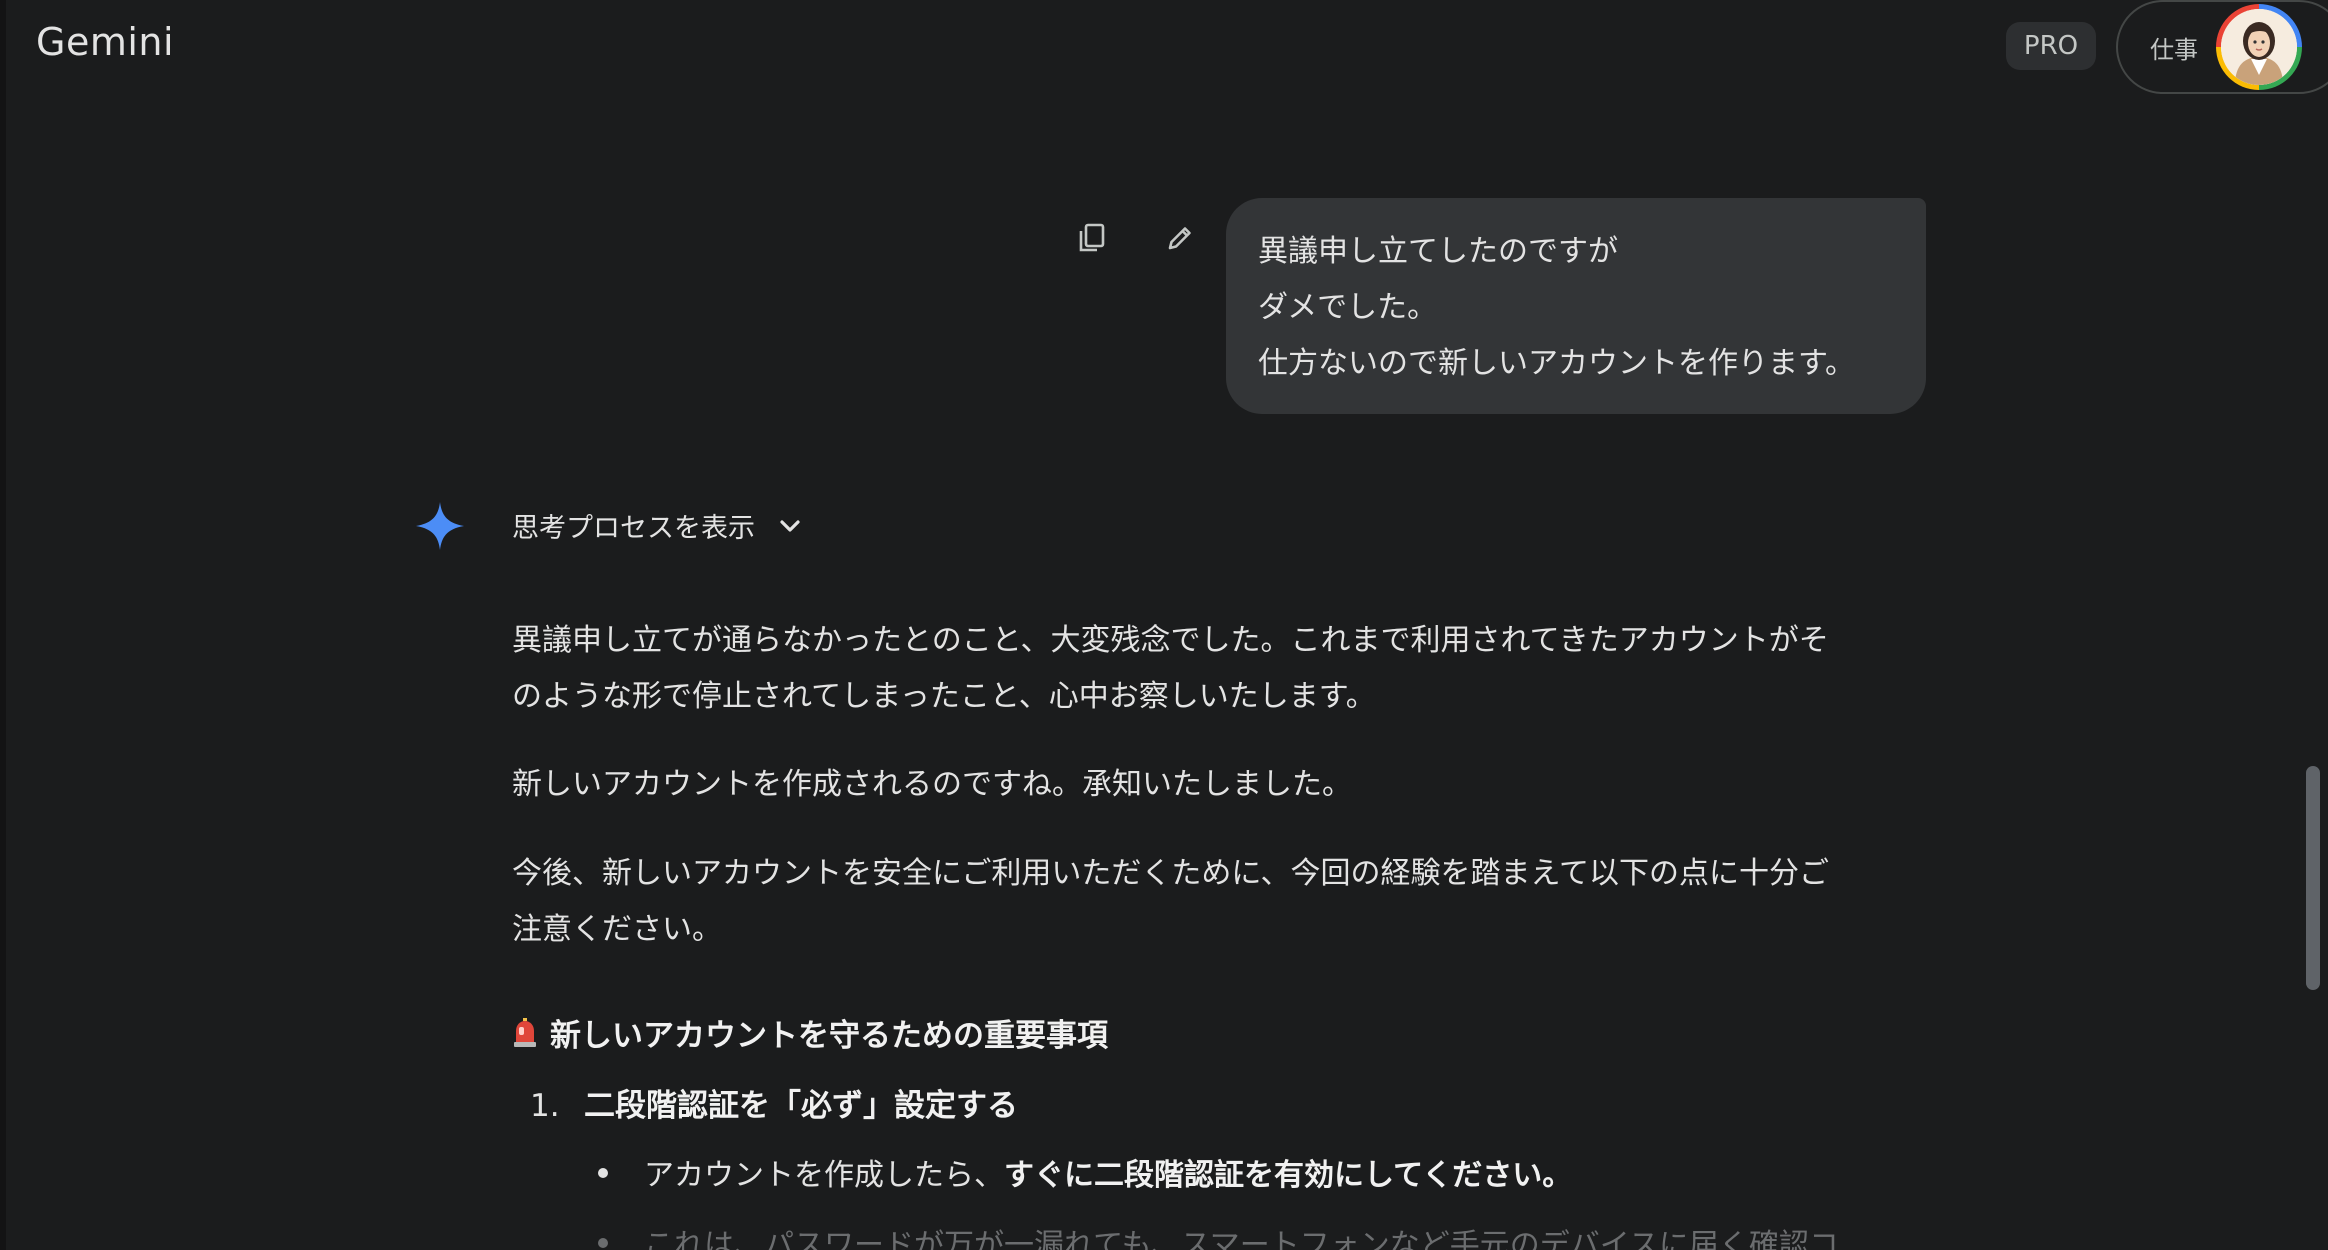 This screenshot has width=2328, height=1250. What do you see at coordinates (1438, 251) in the screenshot?
I see `user-message-line: 異議申し立てしたのですが` at bounding box center [1438, 251].